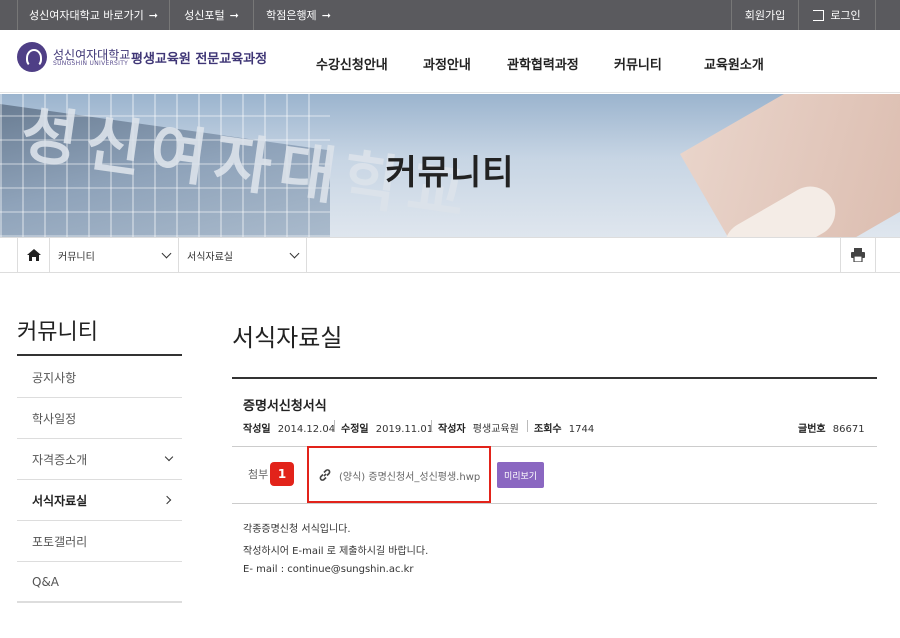  I want to click on sidebar-item-qna: Q&A, so click(99, 582).